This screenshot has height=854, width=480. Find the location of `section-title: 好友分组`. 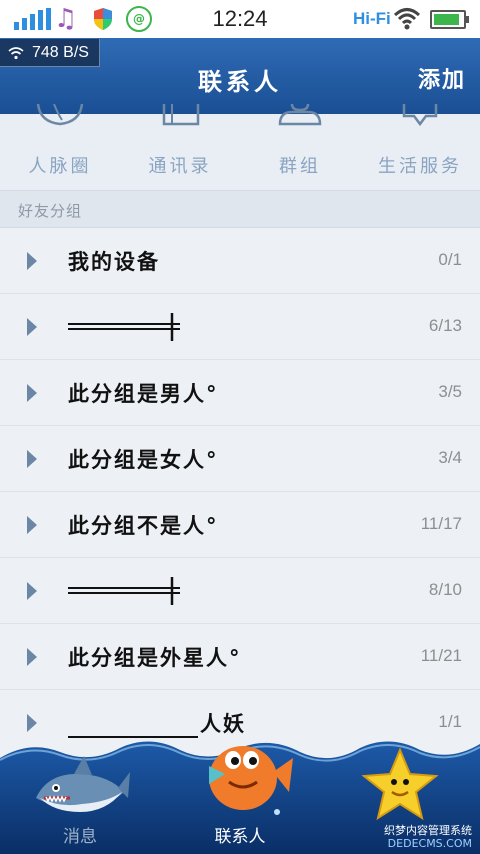

section-title: 好友分组 is located at coordinates (50, 211).